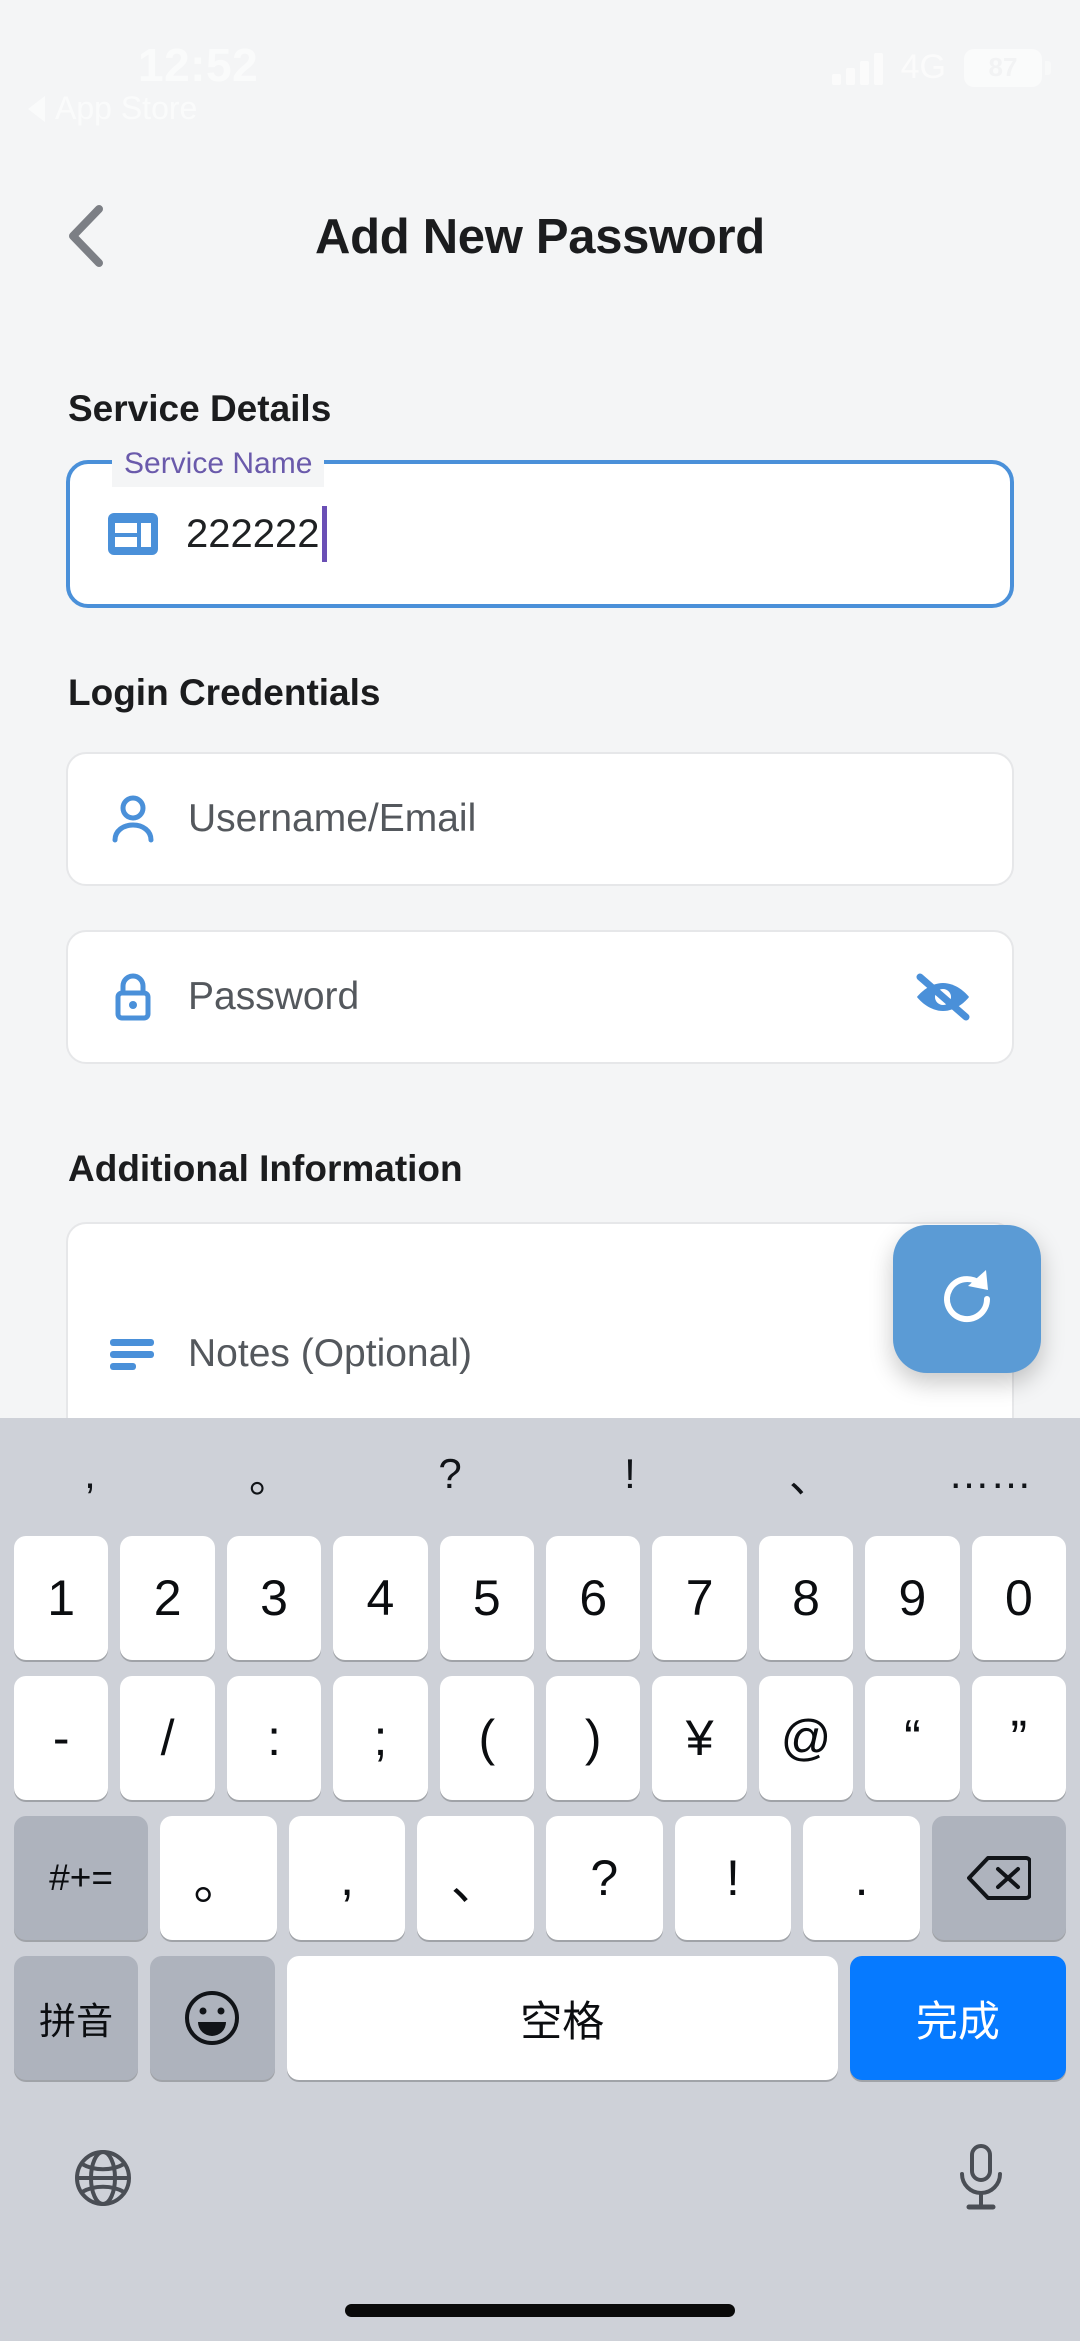  I want to click on key-period: ., so click(861, 1878).